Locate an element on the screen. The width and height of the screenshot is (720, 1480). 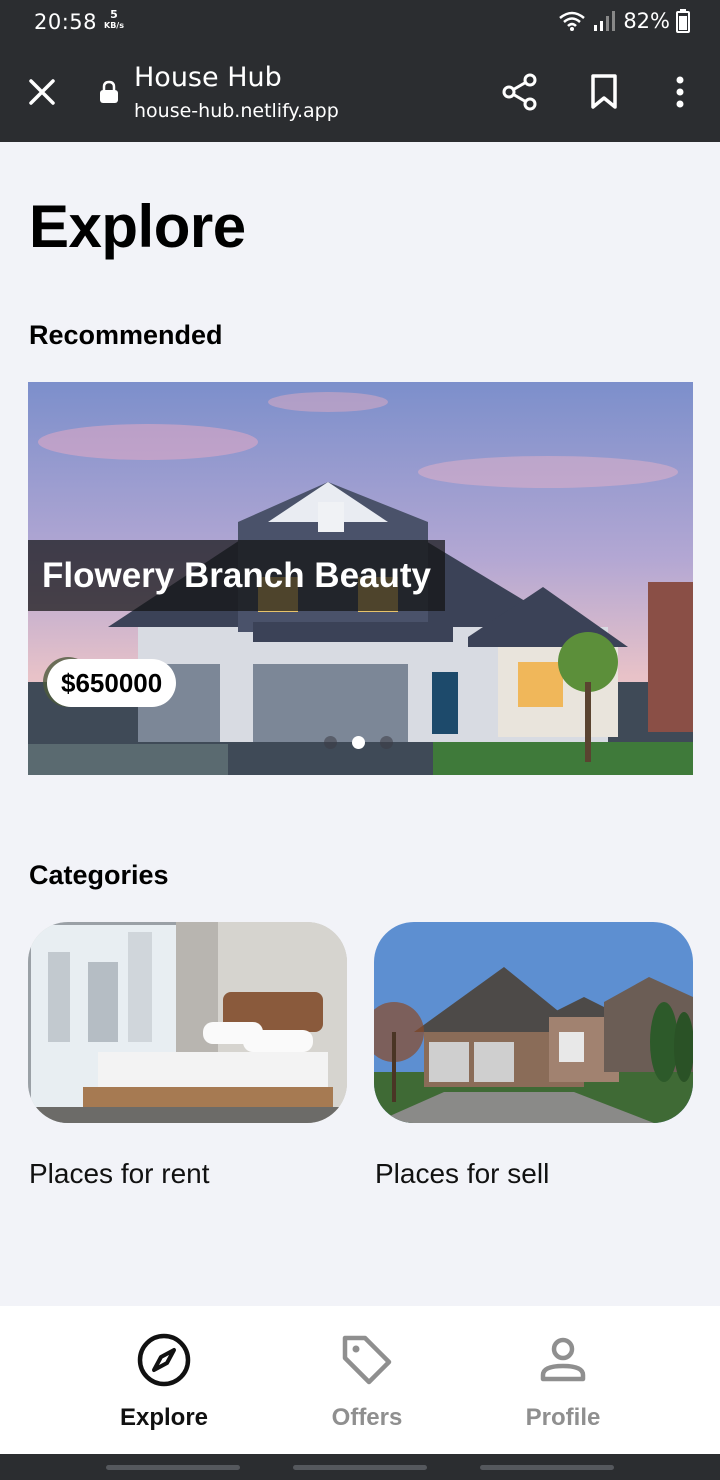
carousel-pagination is located at coordinates (358, 742).